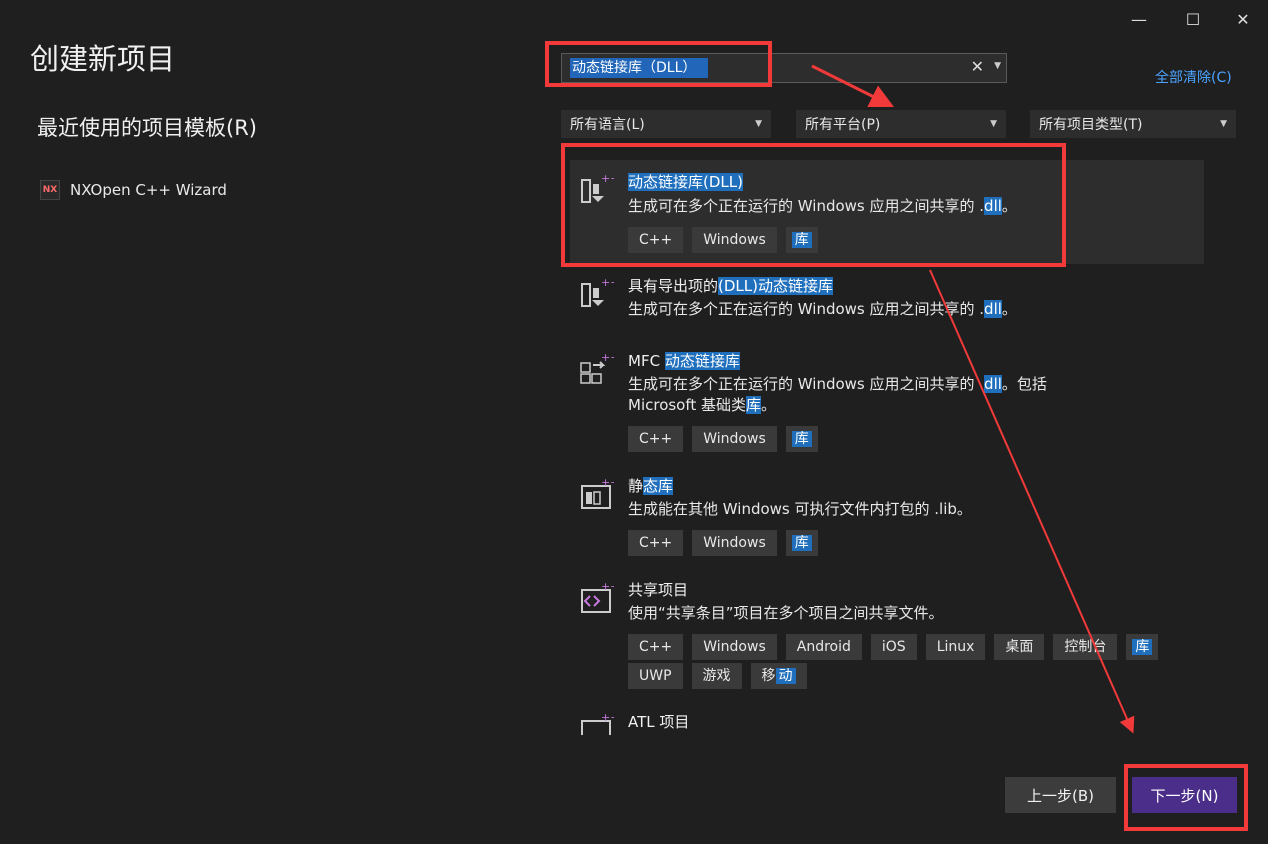  Describe the element at coordinates (684, 361) in the screenshot. I see `template-name: MFC 动态链接库` at that location.